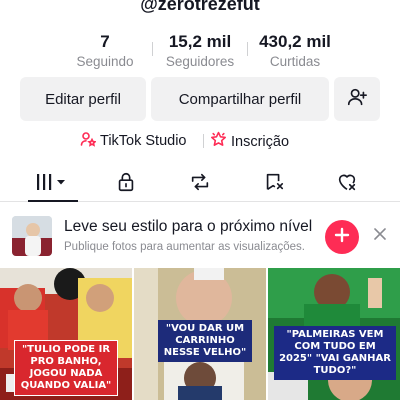  I want to click on subscription-link: Inscrição, so click(249, 141).